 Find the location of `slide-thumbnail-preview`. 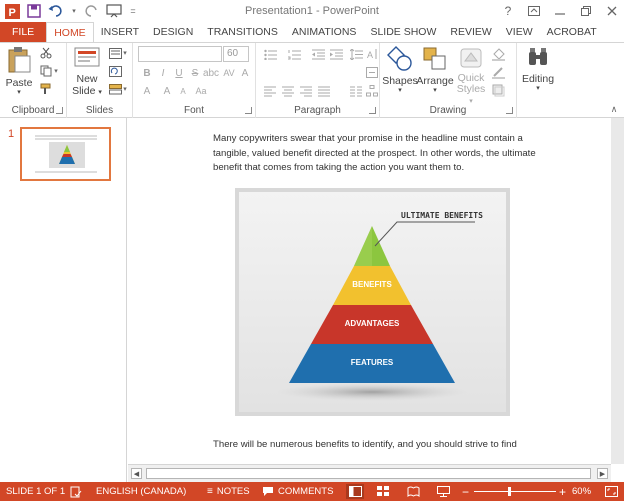

slide-thumbnail-preview is located at coordinates (66, 155).